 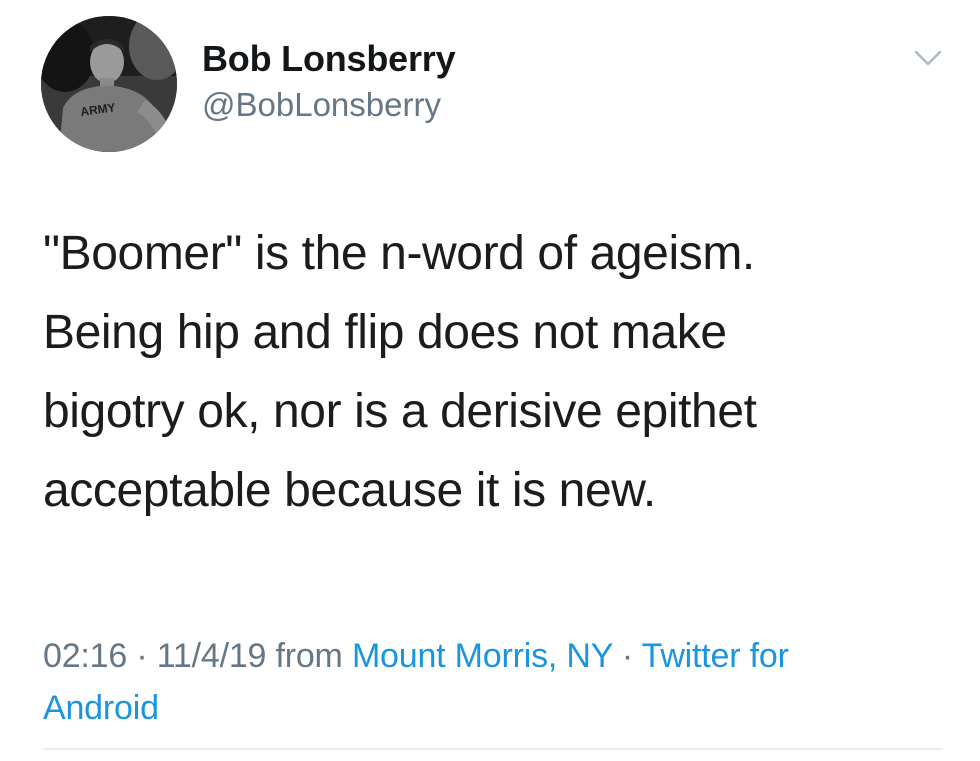 I want to click on source-link: Twitter for, so click(x=715, y=656).